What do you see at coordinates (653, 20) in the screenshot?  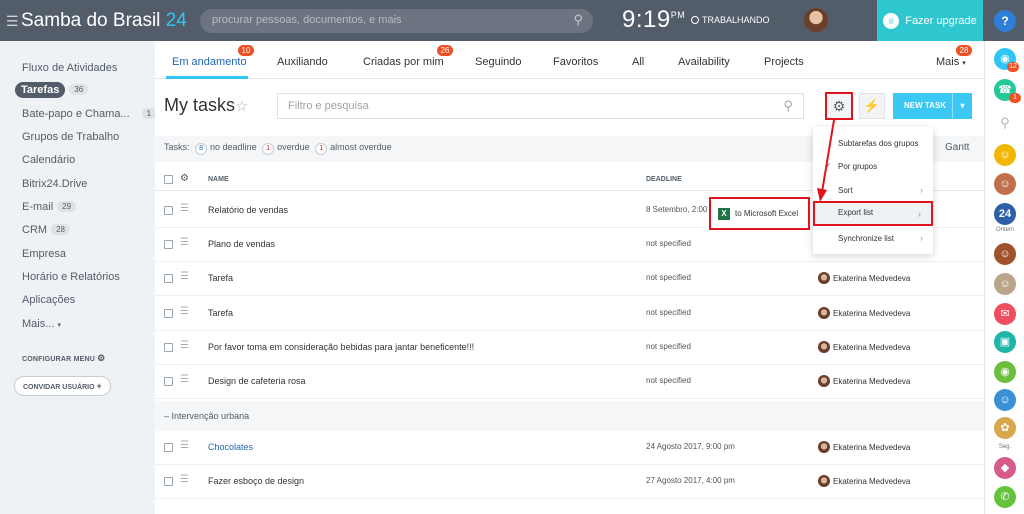 I see `clock: 9:19PM` at bounding box center [653, 20].